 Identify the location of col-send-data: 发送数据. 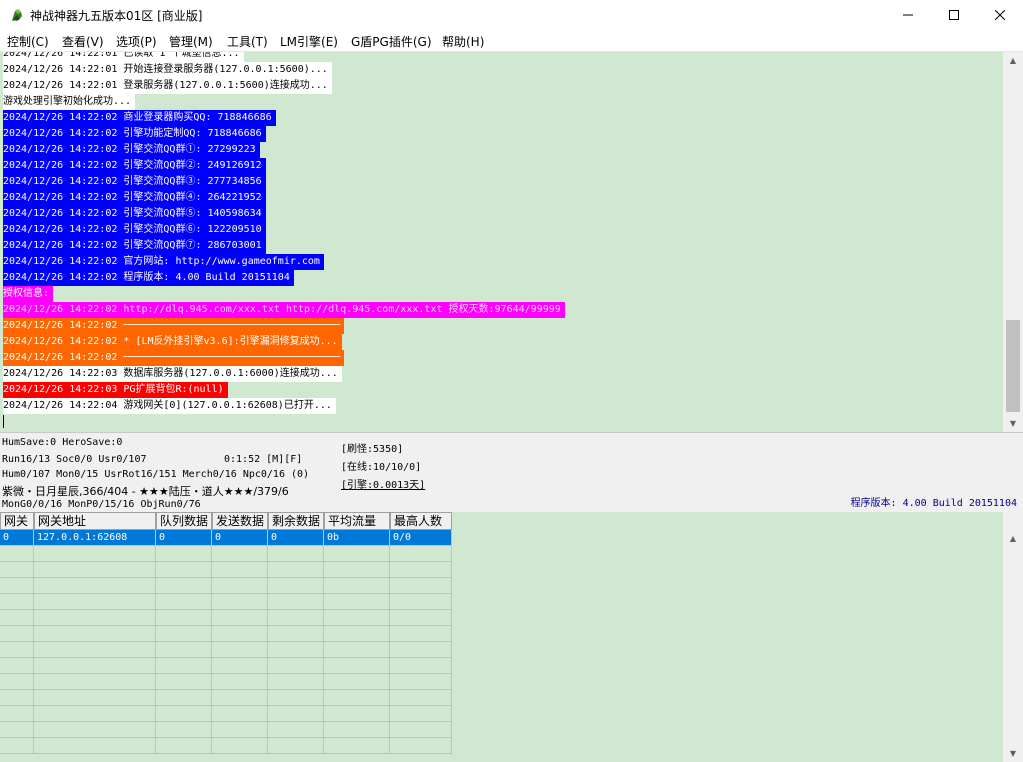
(240, 521).